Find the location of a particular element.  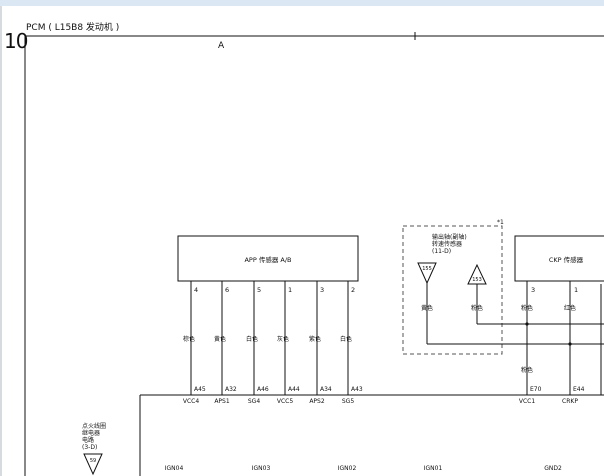

app-pin-number: 6 is located at coordinates (227, 290).